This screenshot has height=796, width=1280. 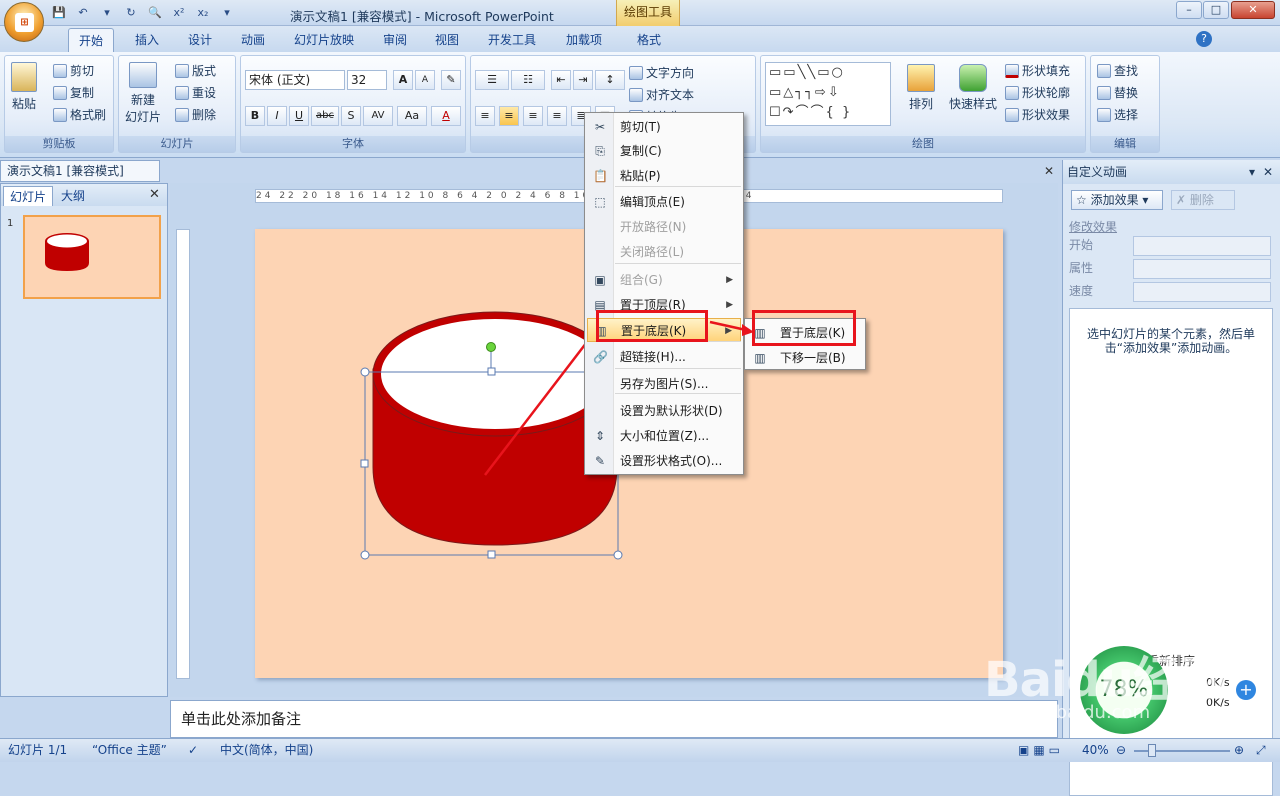 What do you see at coordinates (155, 13) in the screenshot?
I see `print-preview-icon: 🔍` at bounding box center [155, 13].